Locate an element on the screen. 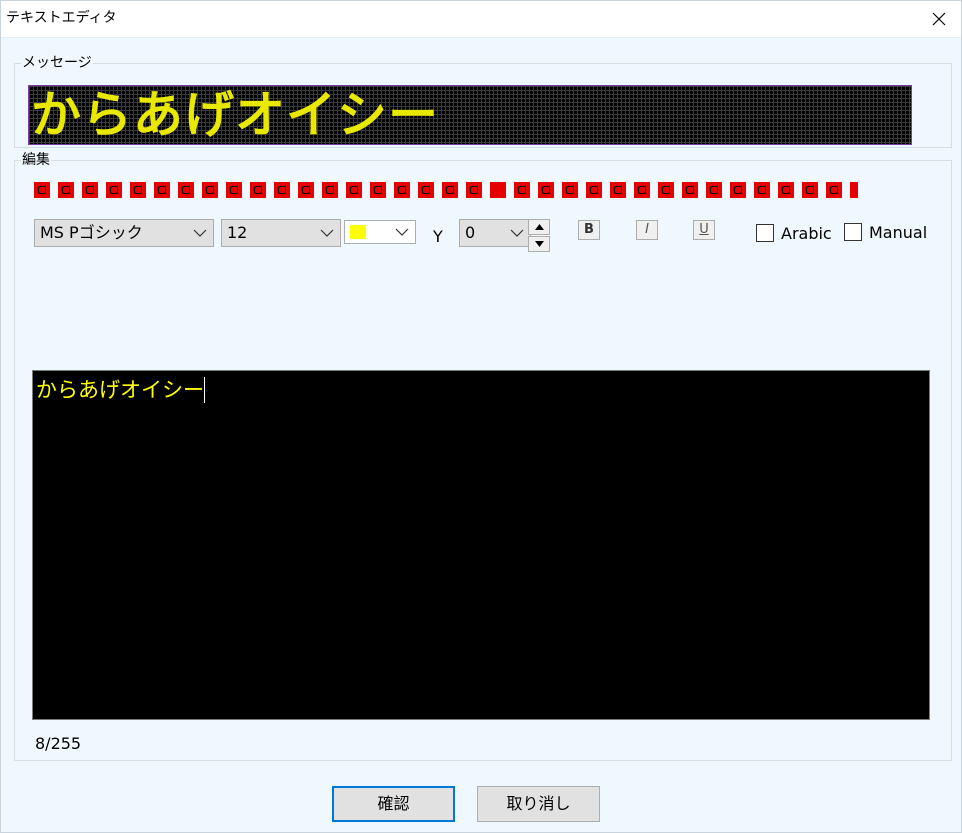  arabic-label: Arabic is located at coordinates (806, 234).